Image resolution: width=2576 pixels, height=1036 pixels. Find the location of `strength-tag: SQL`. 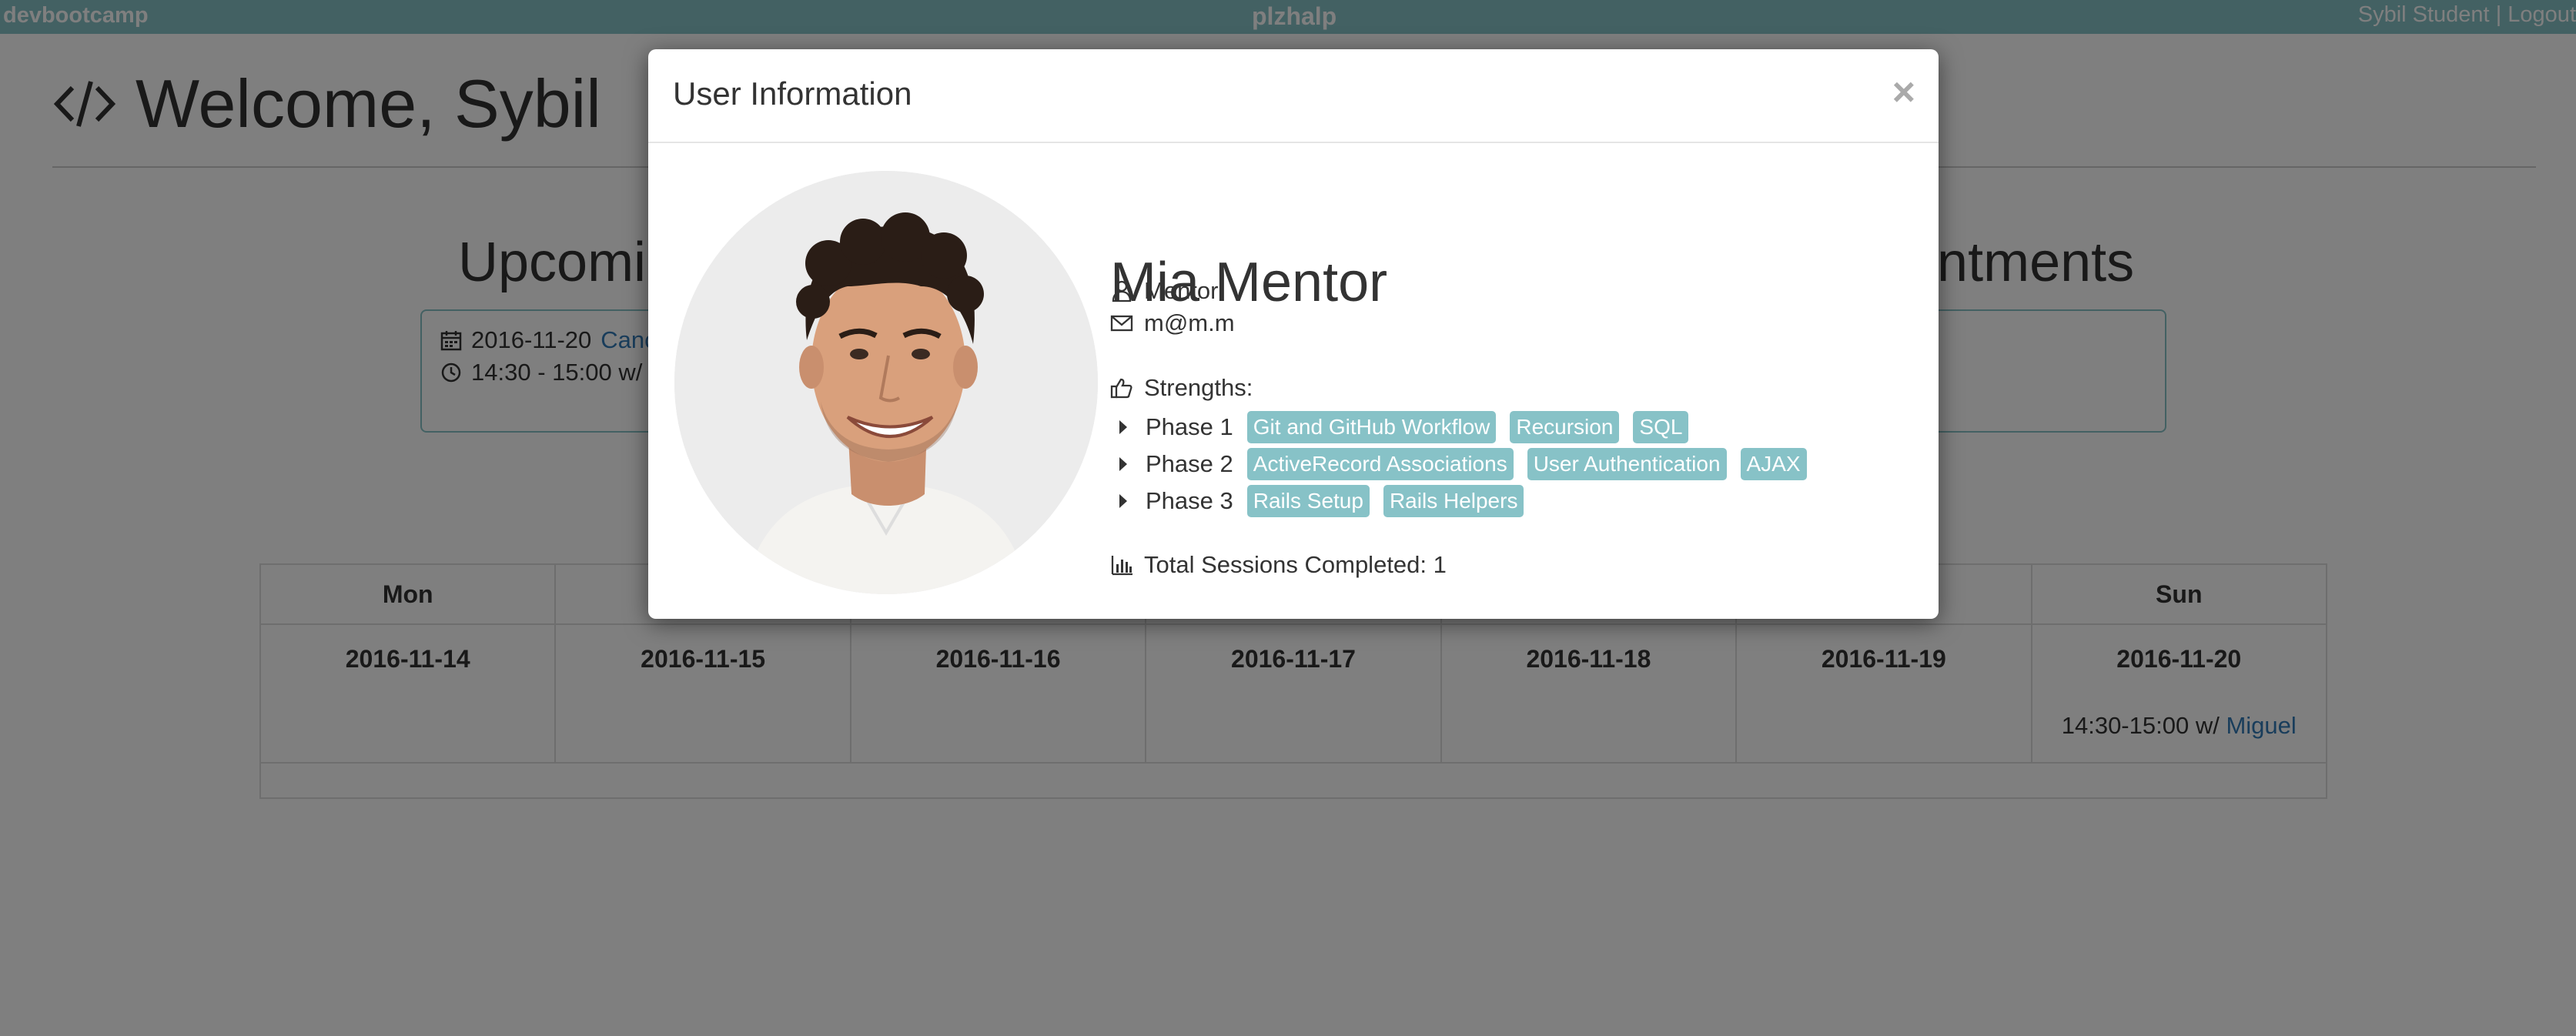

strength-tag: SQL is located at coordinates (1661, 427).